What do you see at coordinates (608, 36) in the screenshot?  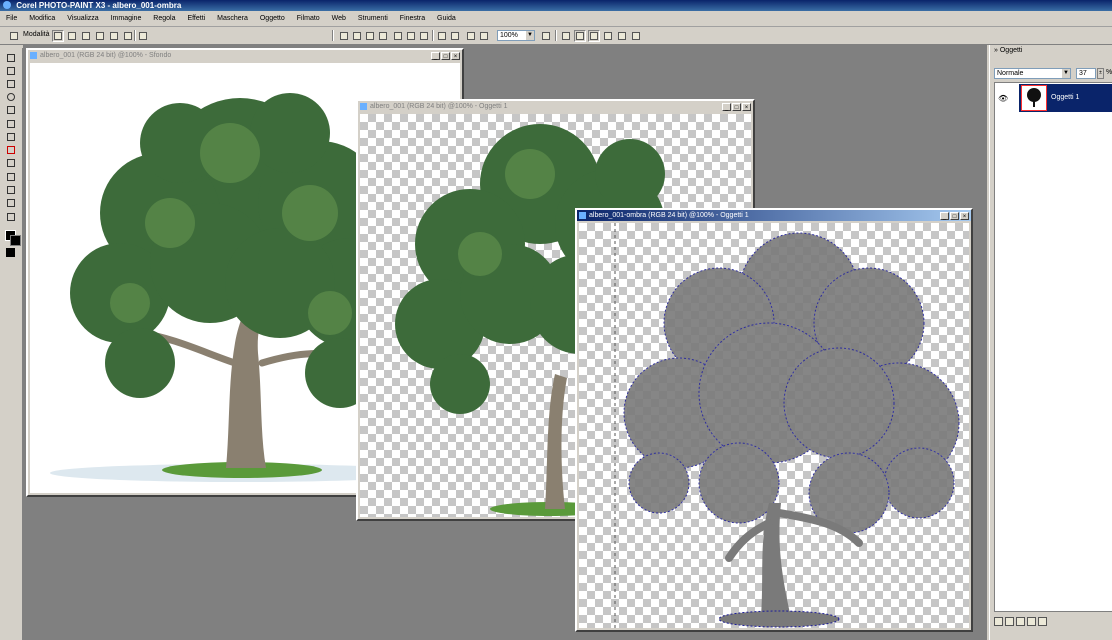 I see `color-mask-icon` at bounding box center [608, 36].